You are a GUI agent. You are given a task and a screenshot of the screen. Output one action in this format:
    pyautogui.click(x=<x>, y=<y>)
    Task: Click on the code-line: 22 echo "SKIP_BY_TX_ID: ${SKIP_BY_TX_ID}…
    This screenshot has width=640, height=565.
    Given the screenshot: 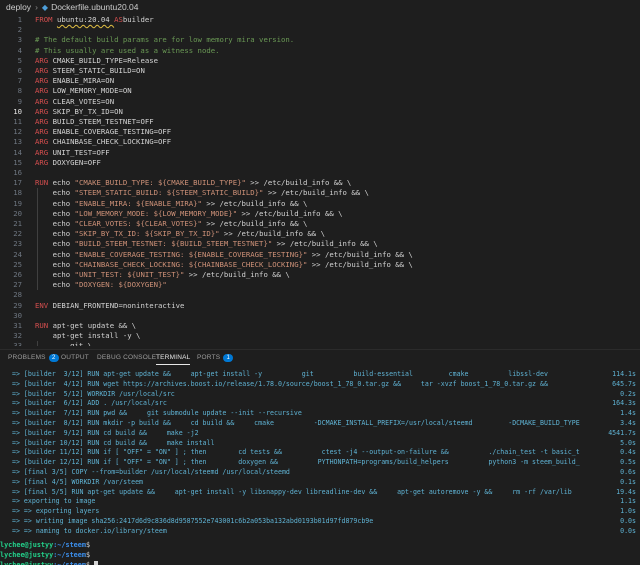 What is the action you would take?
    pyautogui.click(x=320, y=234)
    